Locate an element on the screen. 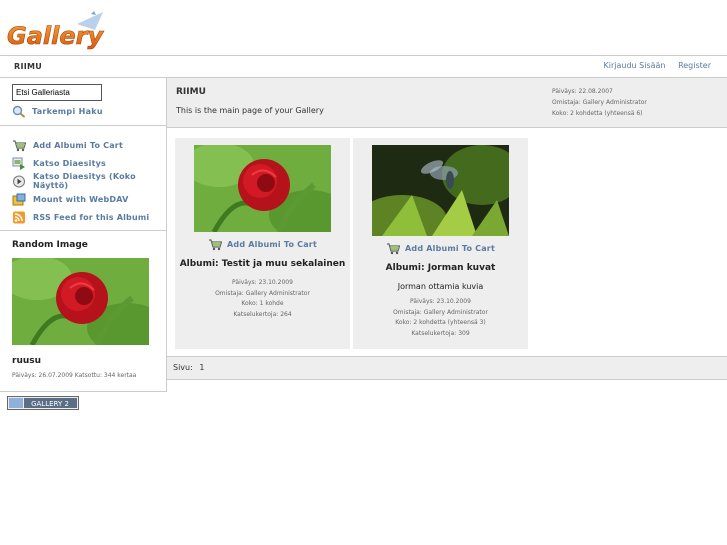  album-item-title: Albumi: Jorman kuvat is located at coordinates (440, 268).